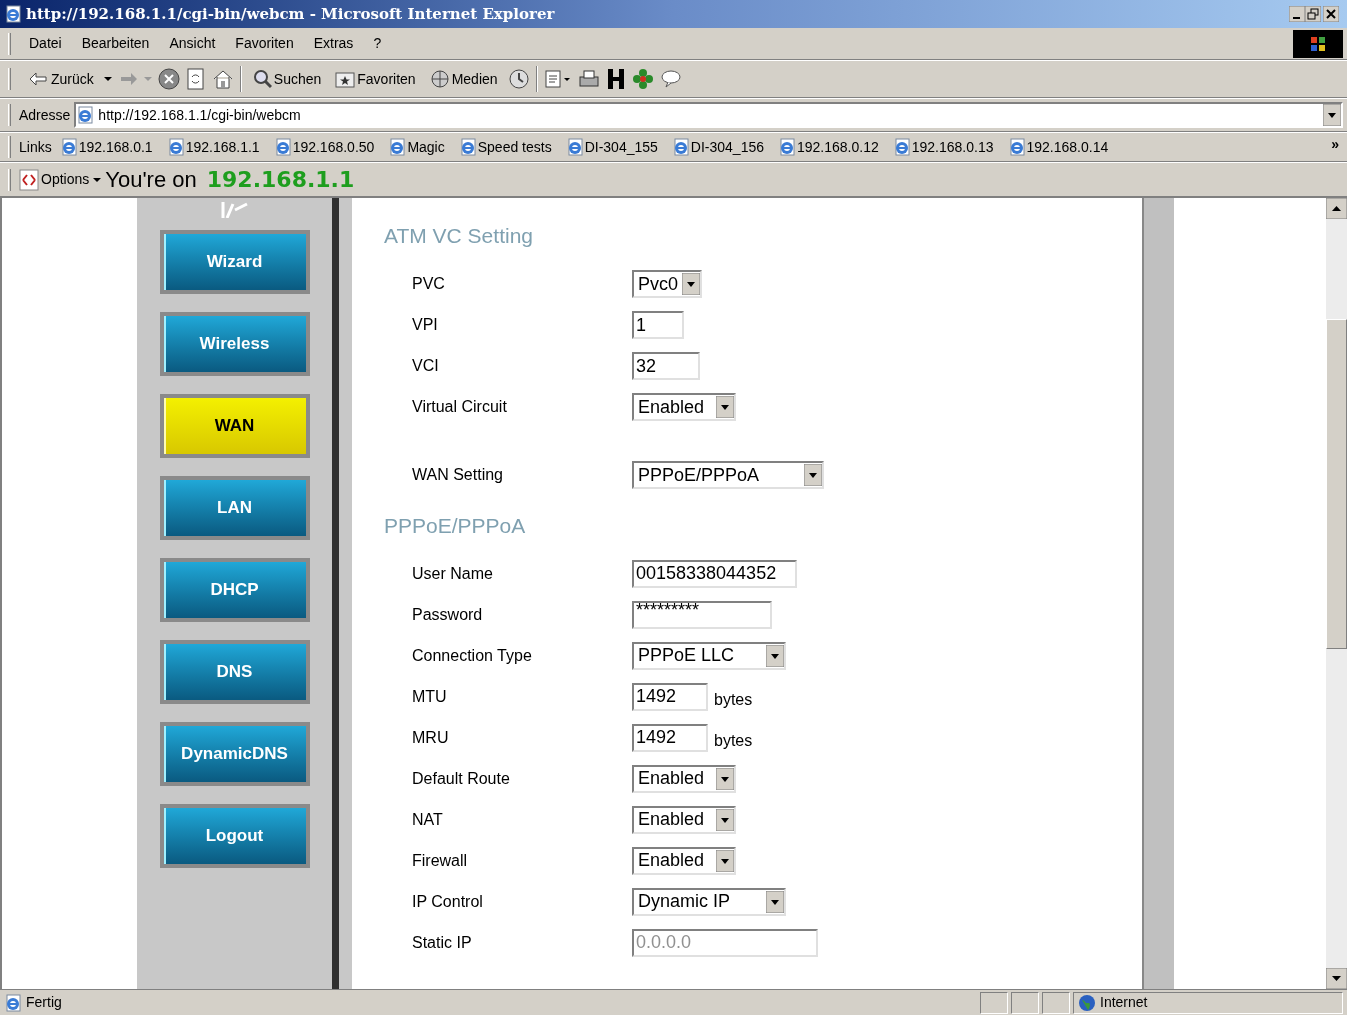 Image resolution: width=1347 pixels, height=1015 pixels. What do you see at coordinates (461, 778) in the screenshot?
I see `field-label: Default Route` at bounding box center [461, 778].